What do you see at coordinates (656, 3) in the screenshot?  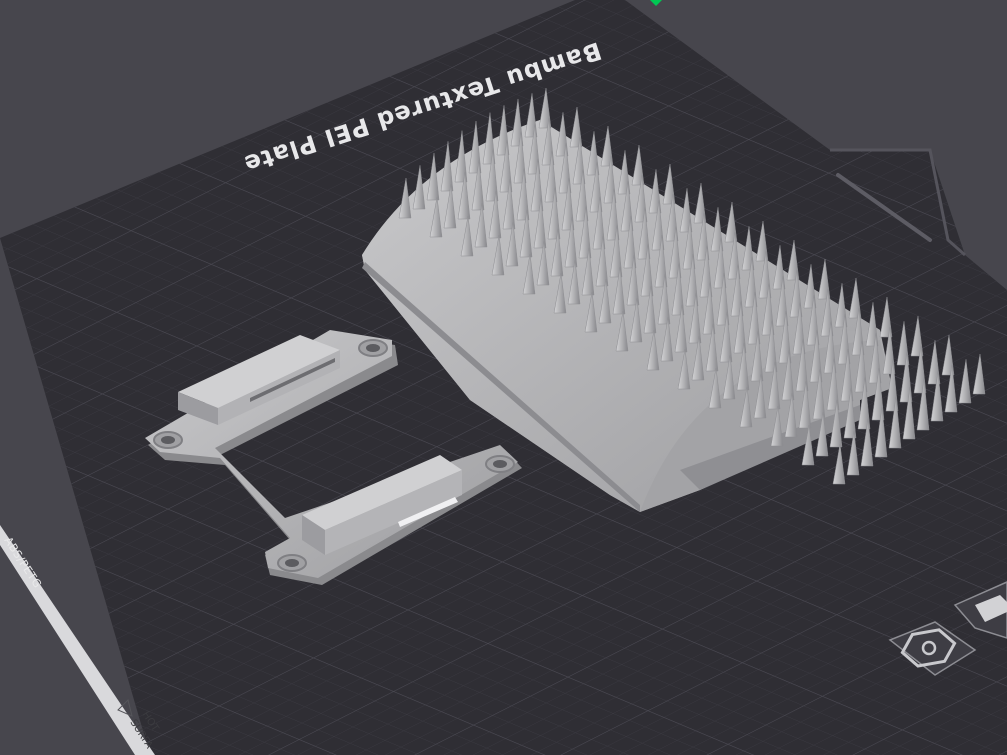 I see `axis-indicator` at bounding box center [656, 3].